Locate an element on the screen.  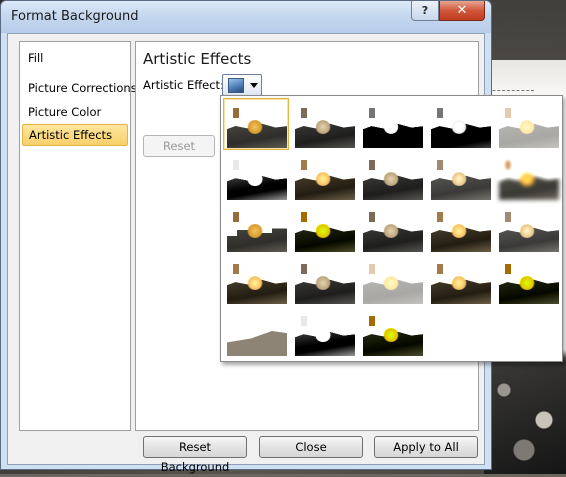
artistic-effect-dropdown is located at coordinates (242, 85).